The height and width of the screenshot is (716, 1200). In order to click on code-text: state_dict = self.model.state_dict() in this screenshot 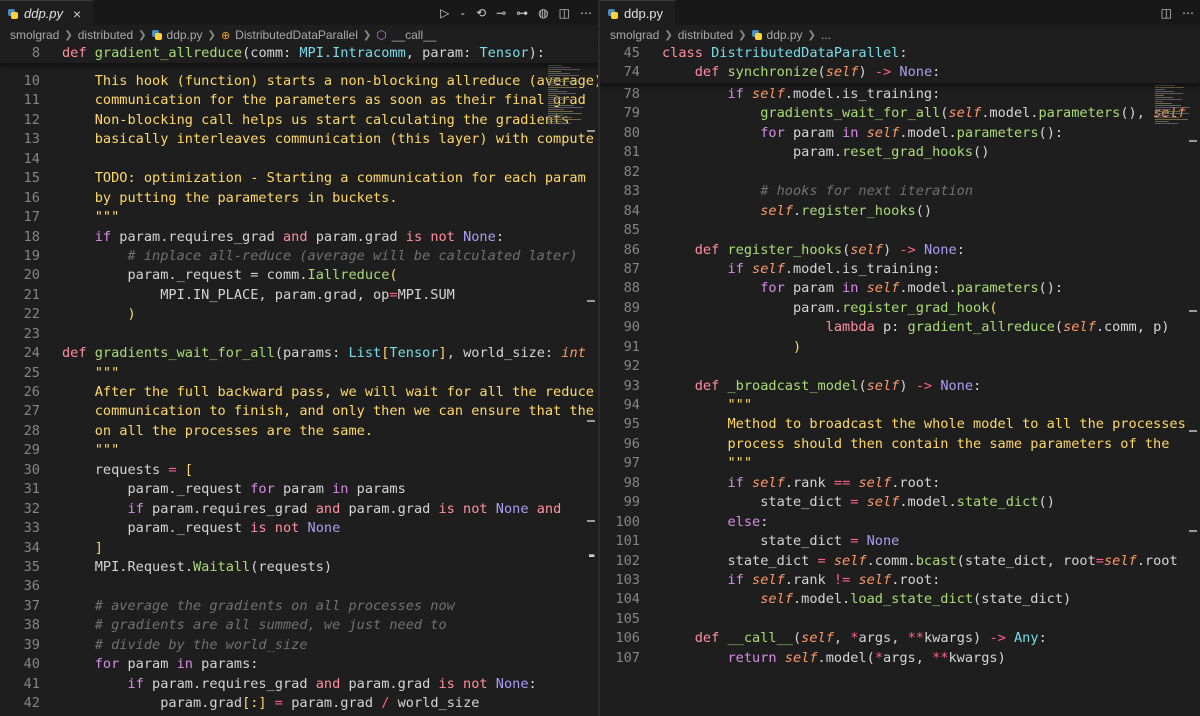, I will do `click(858, 502)`.